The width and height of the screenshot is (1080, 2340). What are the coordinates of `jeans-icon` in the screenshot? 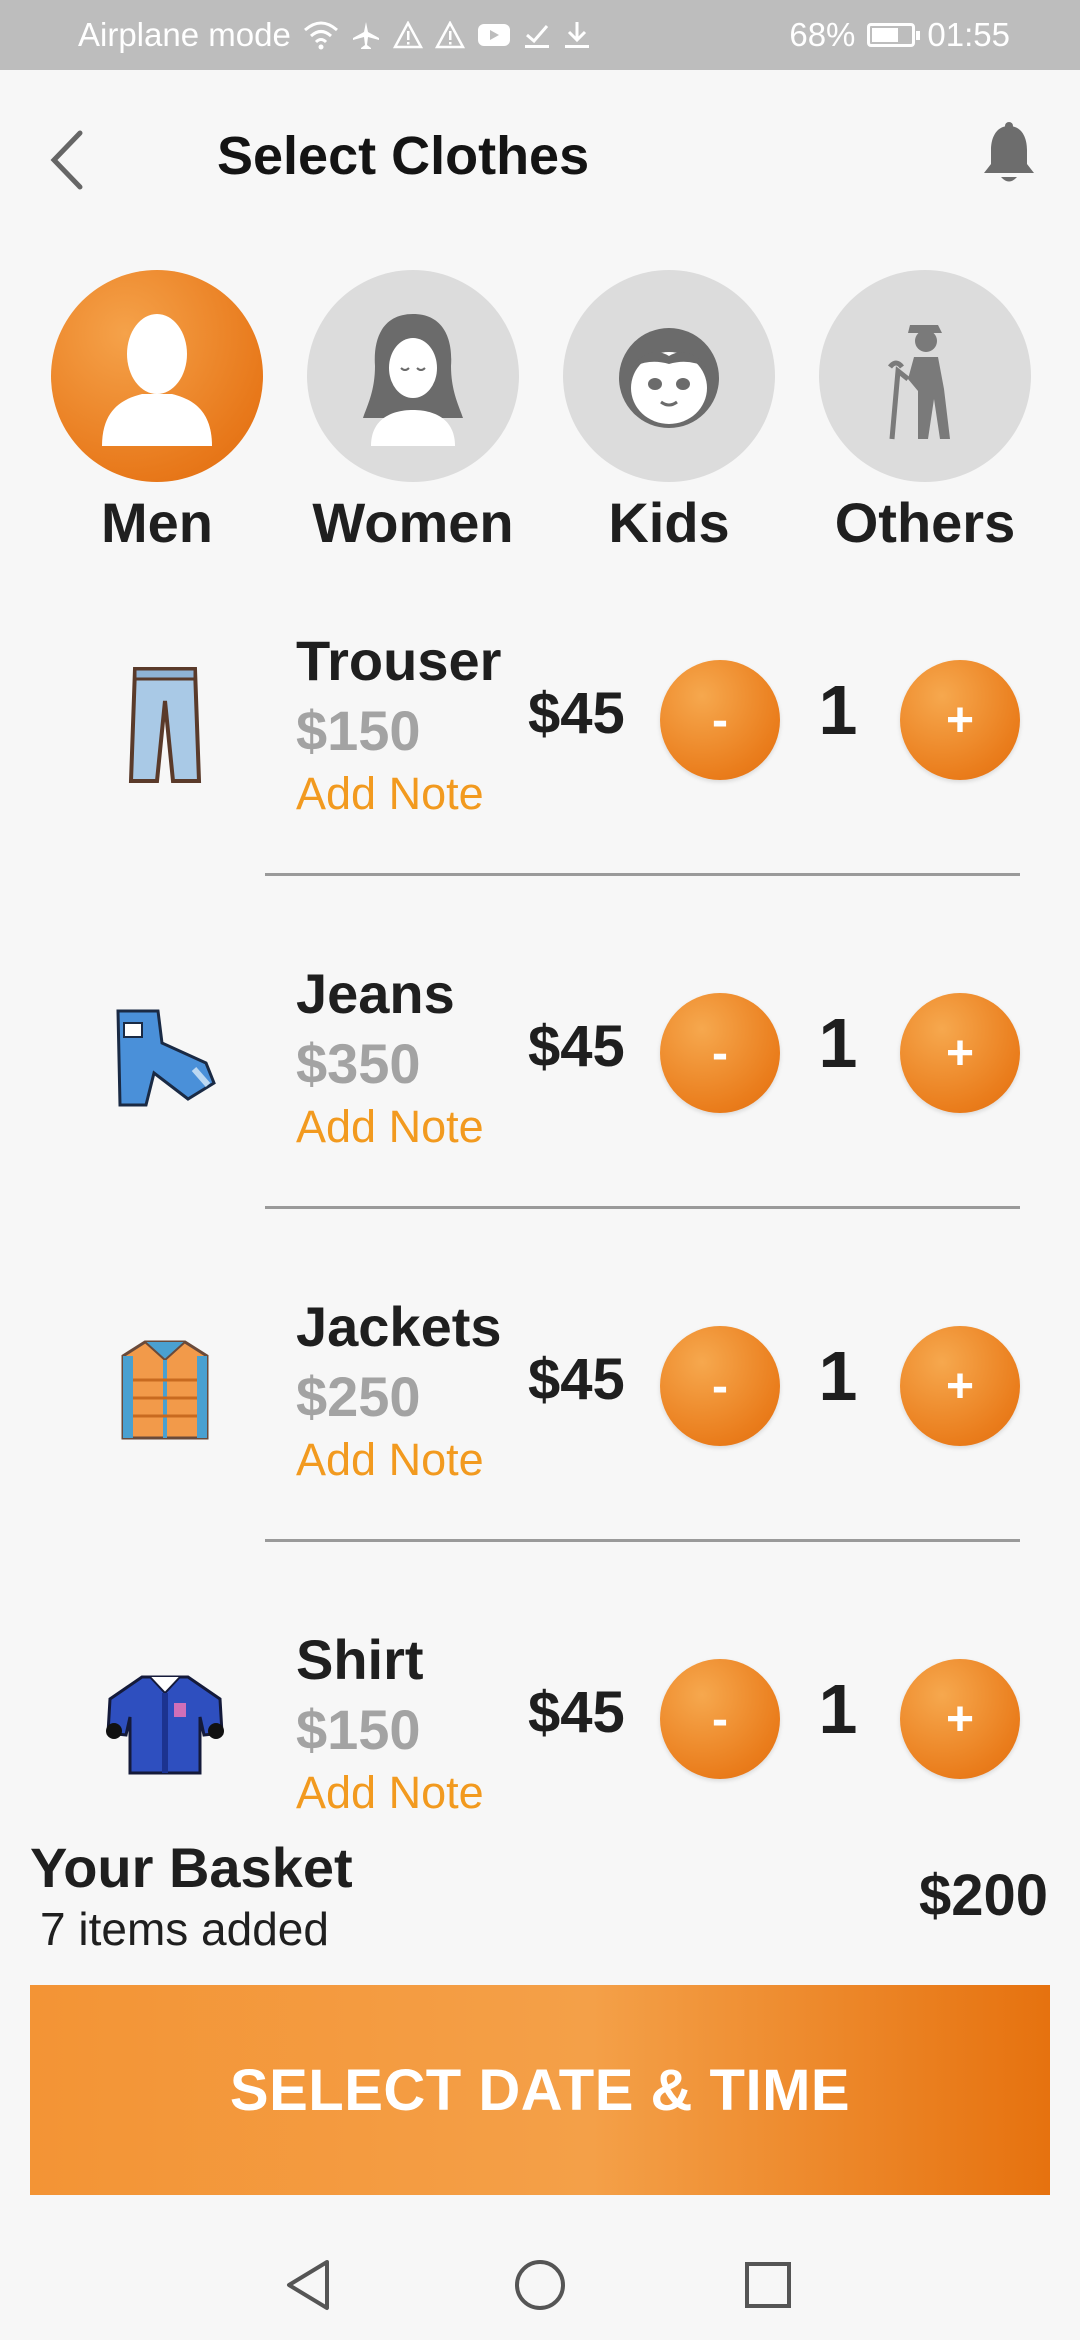 It's located at (165, 1058).